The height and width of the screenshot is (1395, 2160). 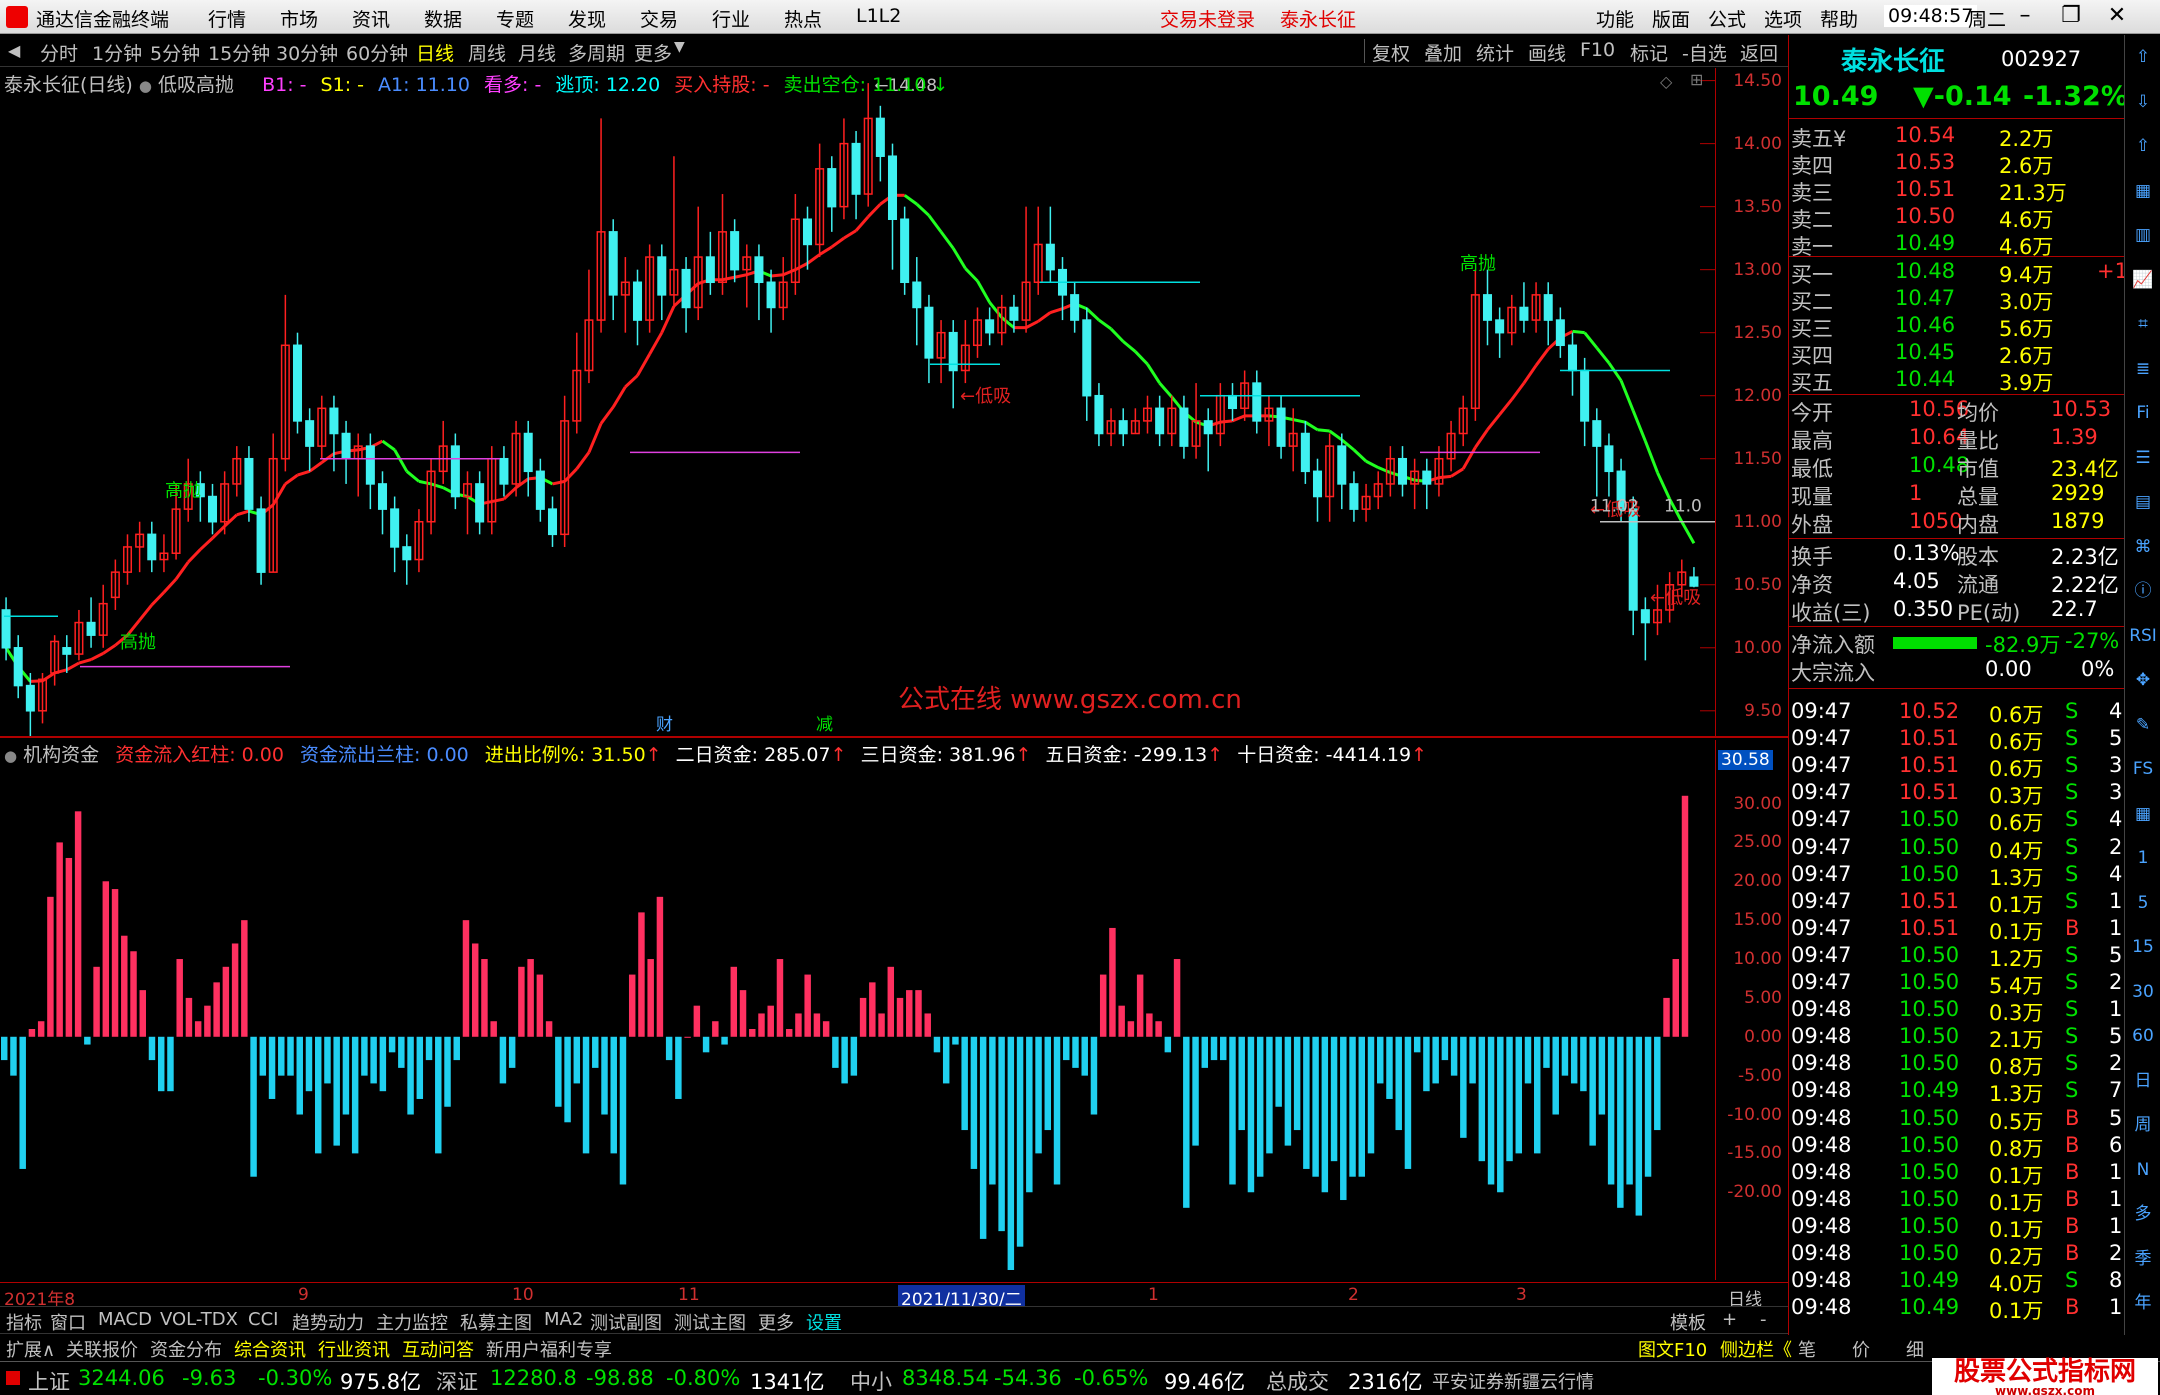 What do you see at coordinates (1615, 18) in the screenshot?
I see `menu-gongneng: 功能` at bounding box center [1615, 18].